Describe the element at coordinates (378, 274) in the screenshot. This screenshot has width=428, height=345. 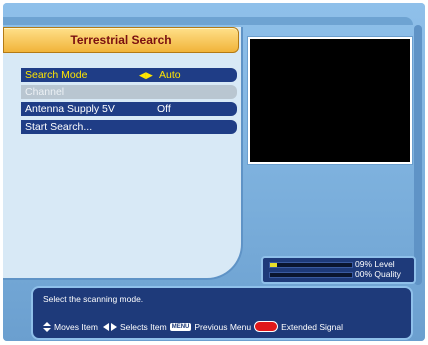
I see `quality-label: 00% Quality` at that location.